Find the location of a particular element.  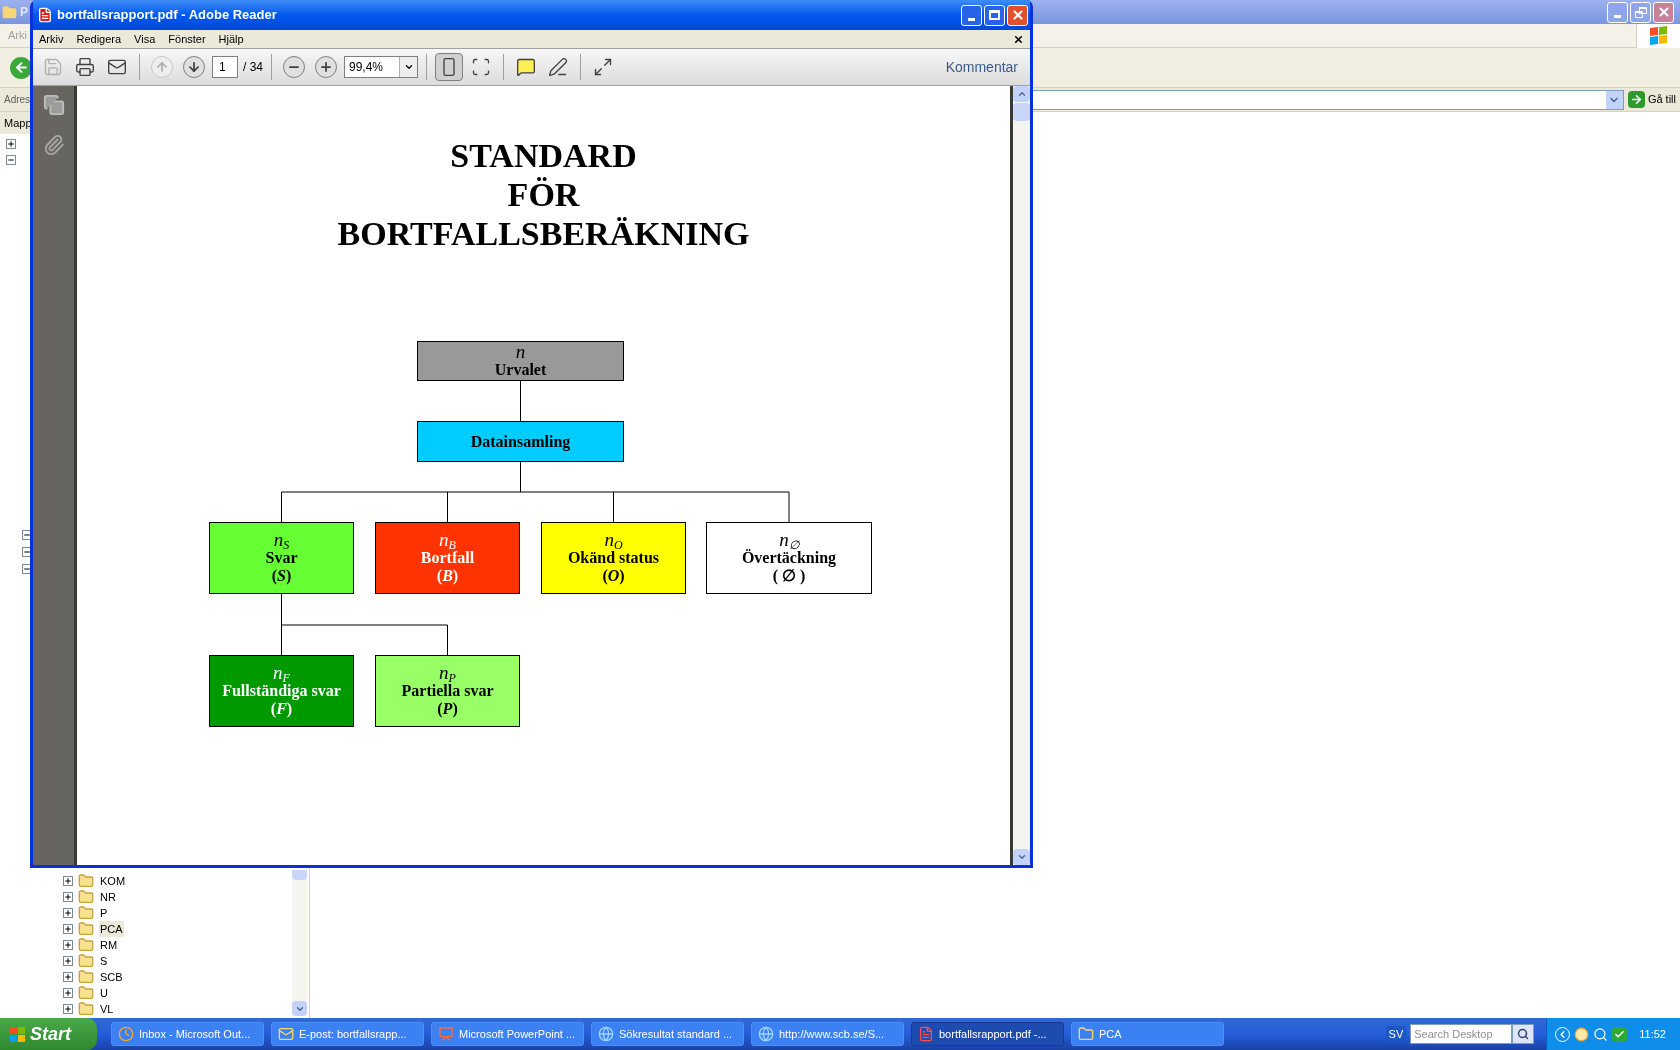

node-label: Urvalet is located at coordinates (520, 370).